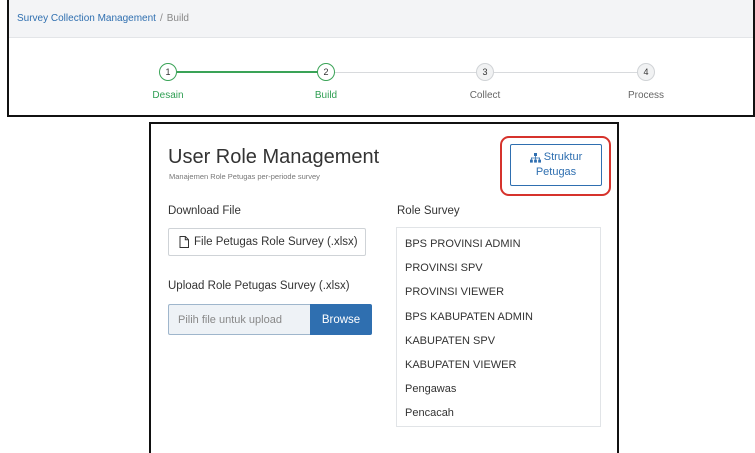 This screenshot has width=755, height=453. Describe the element at coordinates (259, 286) in the screenshot. I see `upload-label: Upload Role Petugas Survey (.xlsx)` at that location.